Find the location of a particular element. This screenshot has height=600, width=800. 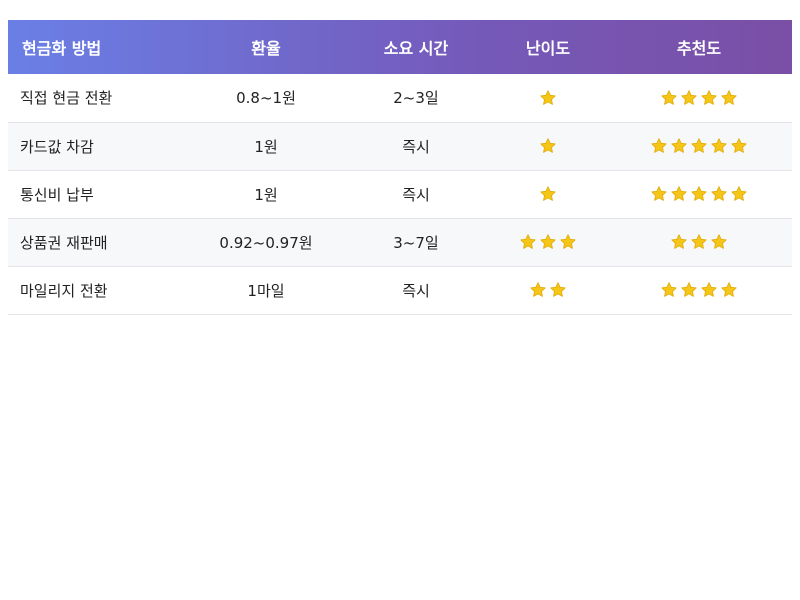

table-row: 통신비 납부 1원 즉시 is located at coordinates (400, 194).